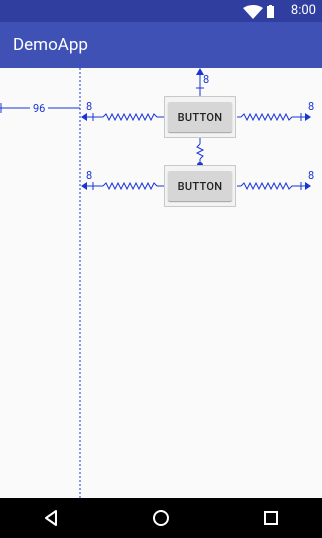 The height and width of the screenshot is (538, 322). I want to click on button2-right-constraint, so click(274, 186).